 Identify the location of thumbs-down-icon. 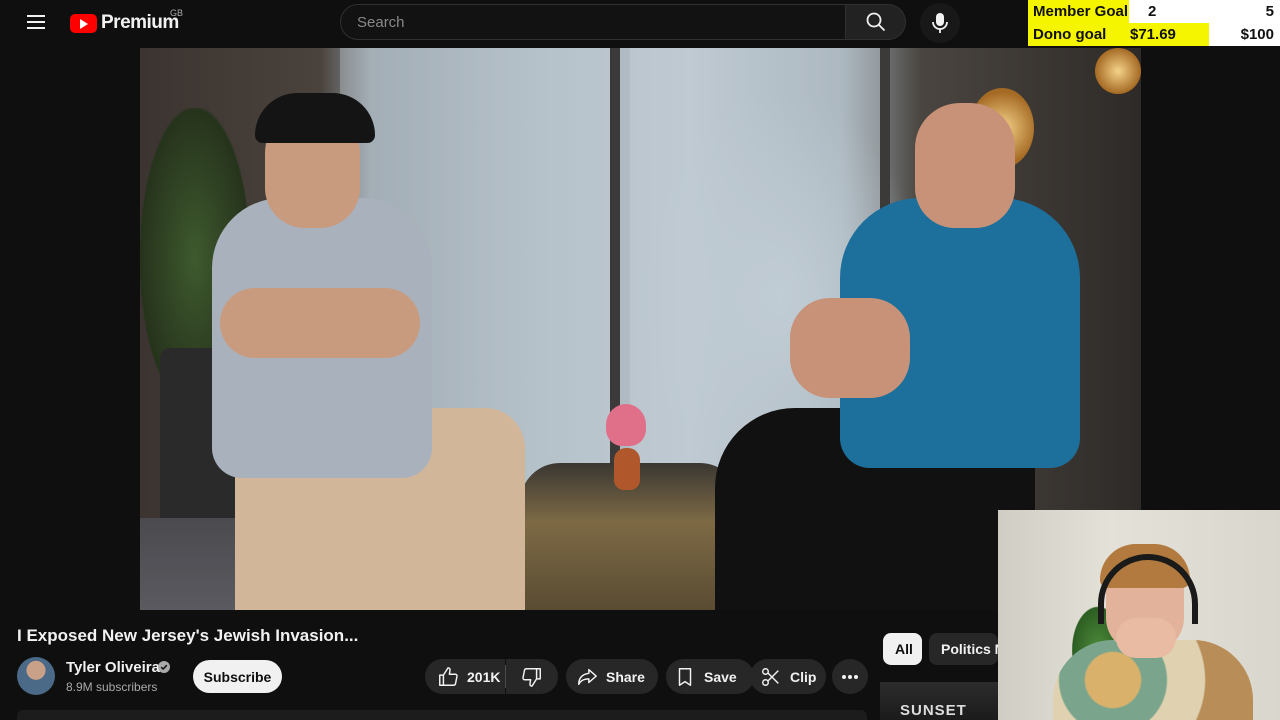
(531, 677).